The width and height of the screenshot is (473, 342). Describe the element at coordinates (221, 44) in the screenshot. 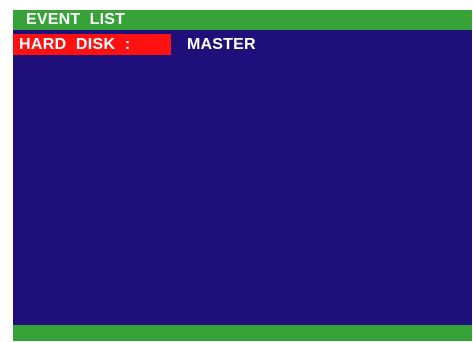

I see `hard-disk-value: MASTER` at that location.